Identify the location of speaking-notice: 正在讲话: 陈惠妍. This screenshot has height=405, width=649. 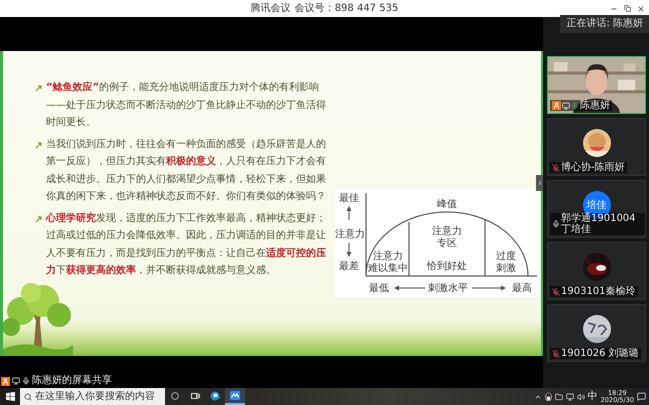
(604, 24).